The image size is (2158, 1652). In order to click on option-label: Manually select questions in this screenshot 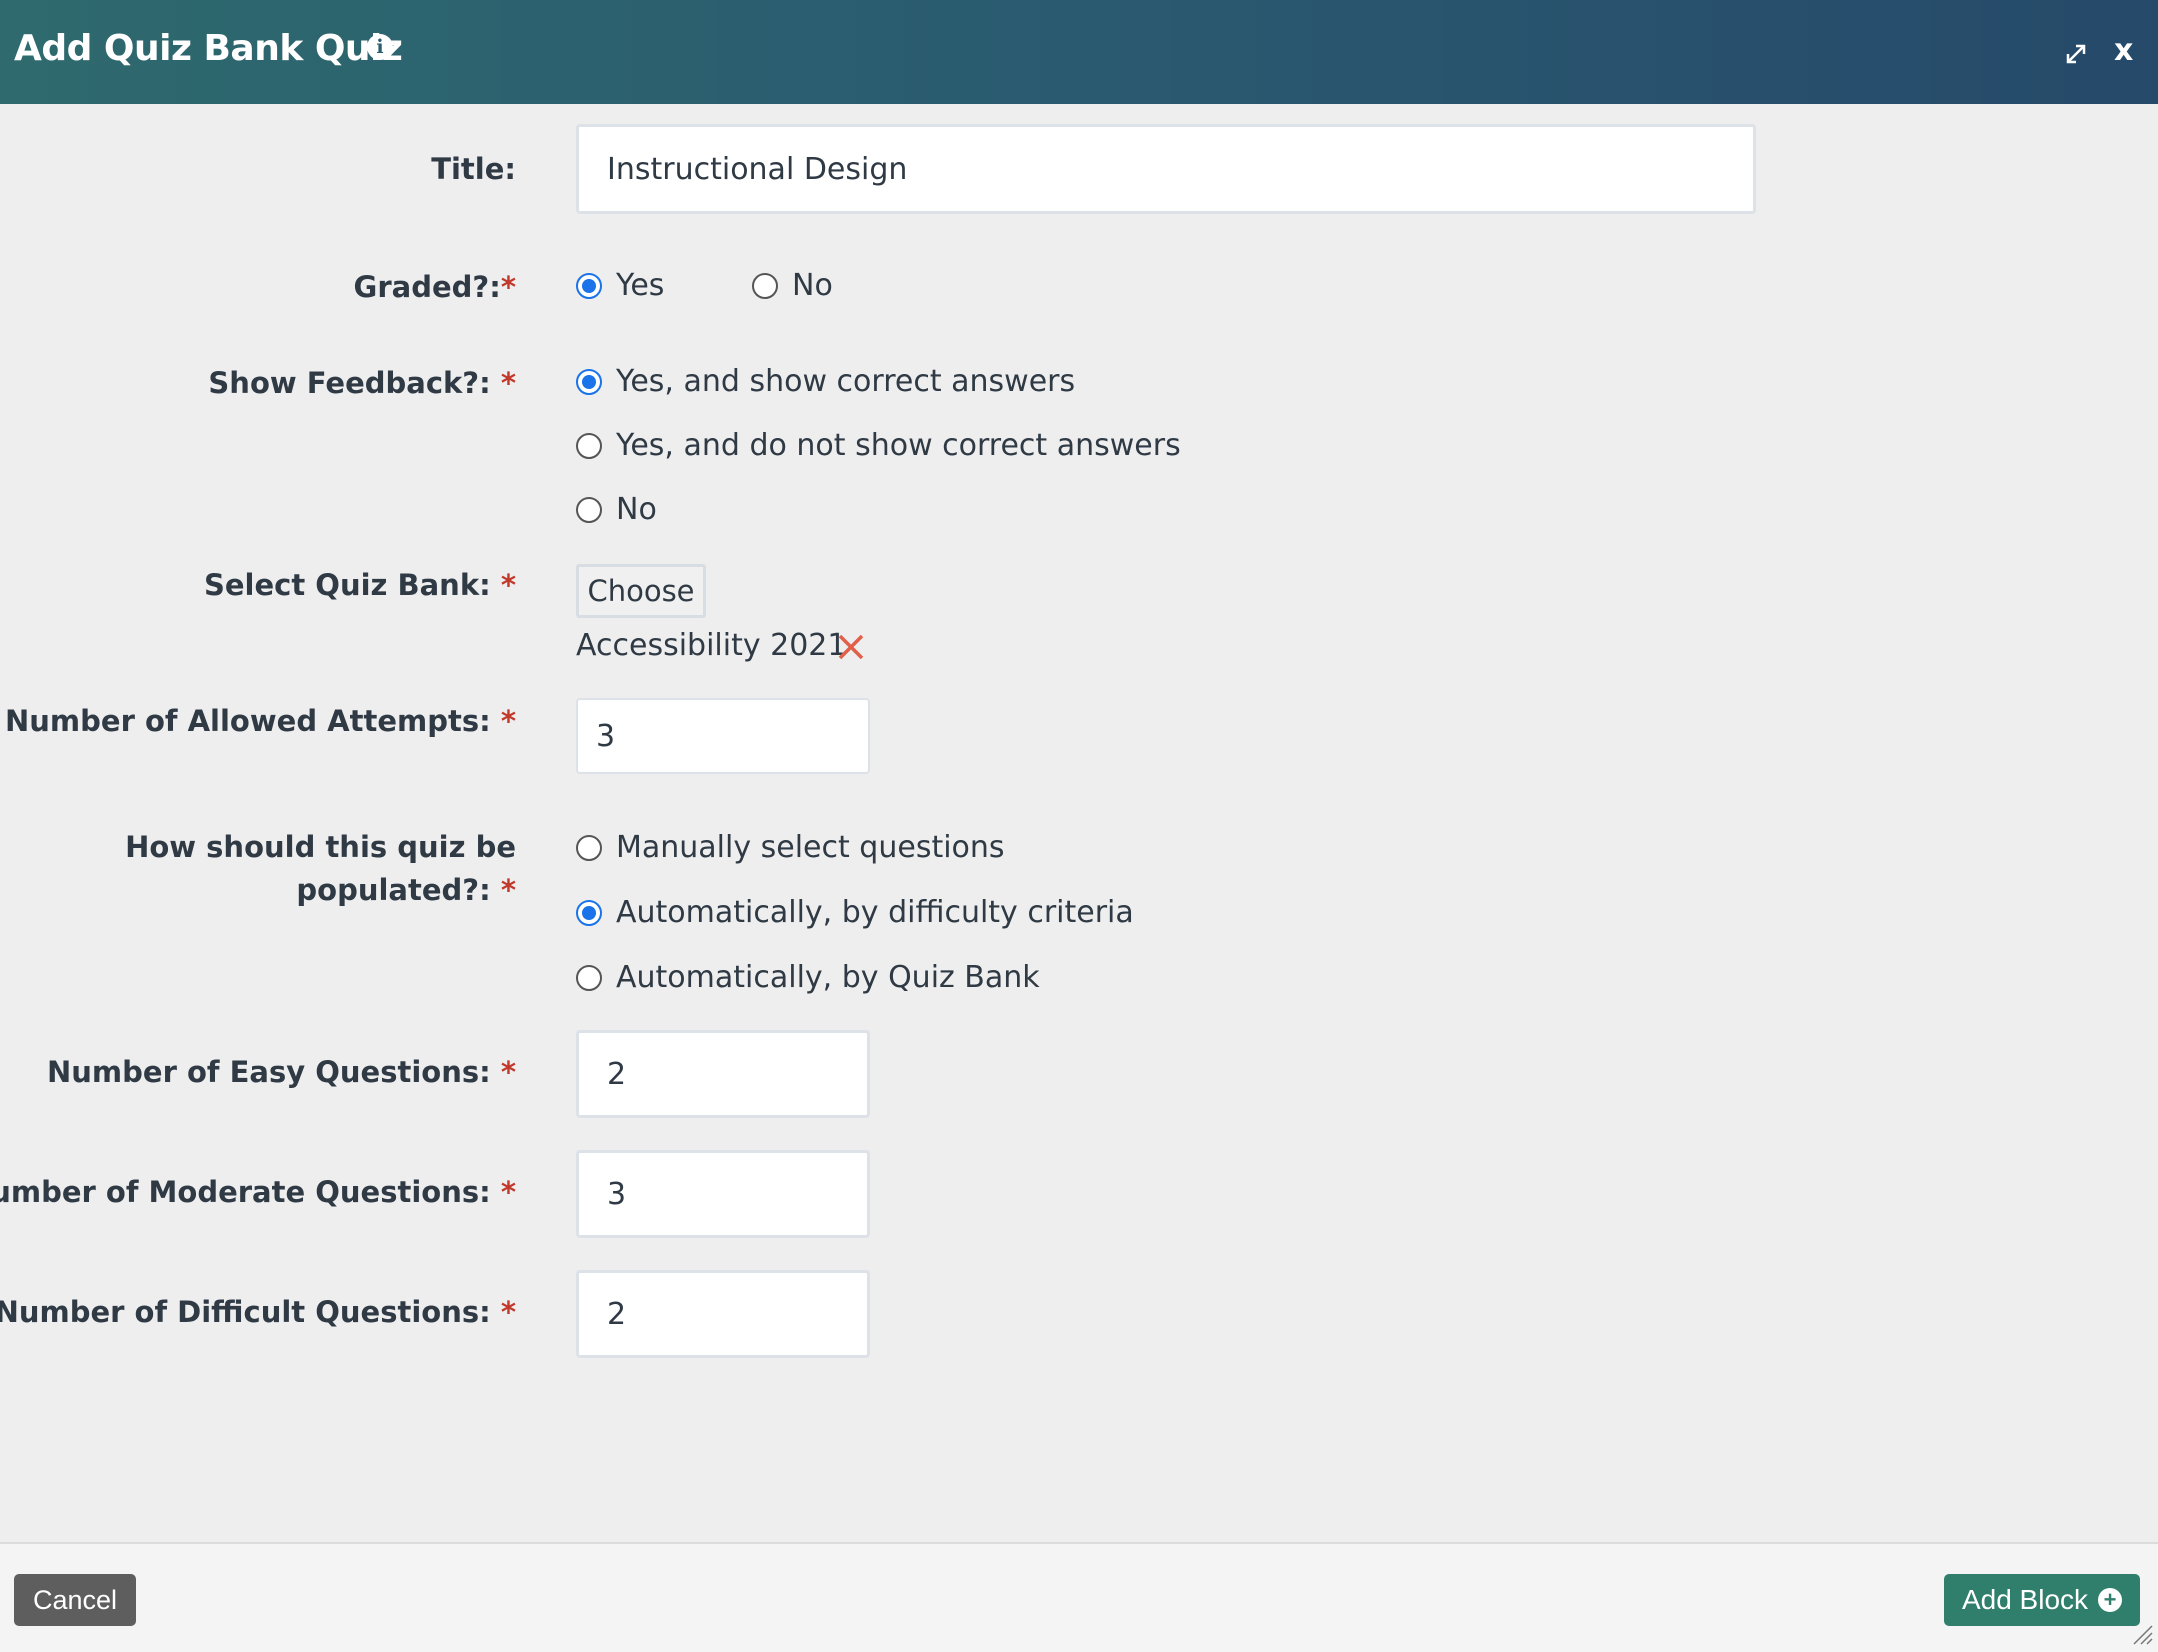, I will do `click(810, 847)`.